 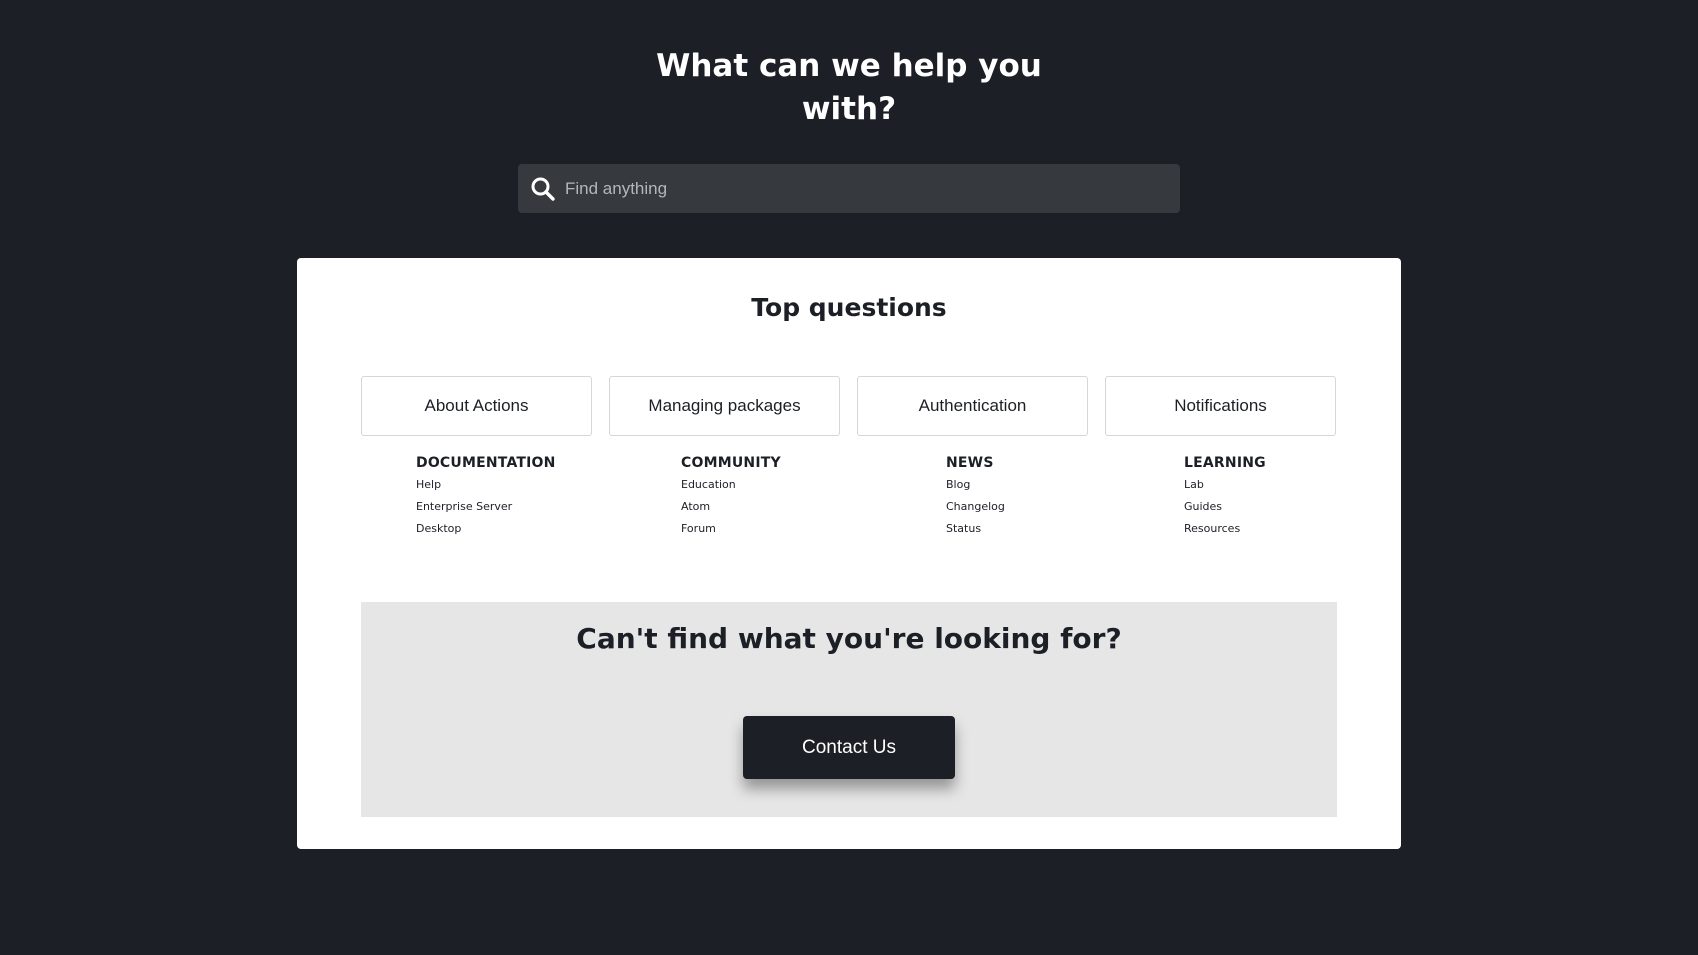 I want to click on link-column-community: COMMUNITY Education Atom Forum, so click(x=731, y=497).